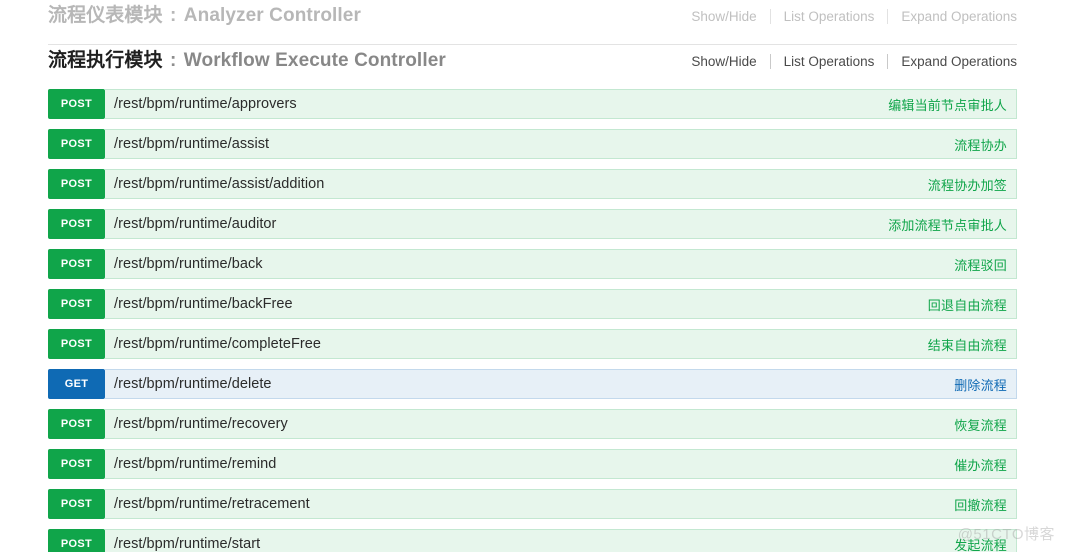 The width and height of the screenshot is (1065, 552). I want to click on endpoint-body: /rest/bpm/runtime/start 发起流程, so click(561, 540).